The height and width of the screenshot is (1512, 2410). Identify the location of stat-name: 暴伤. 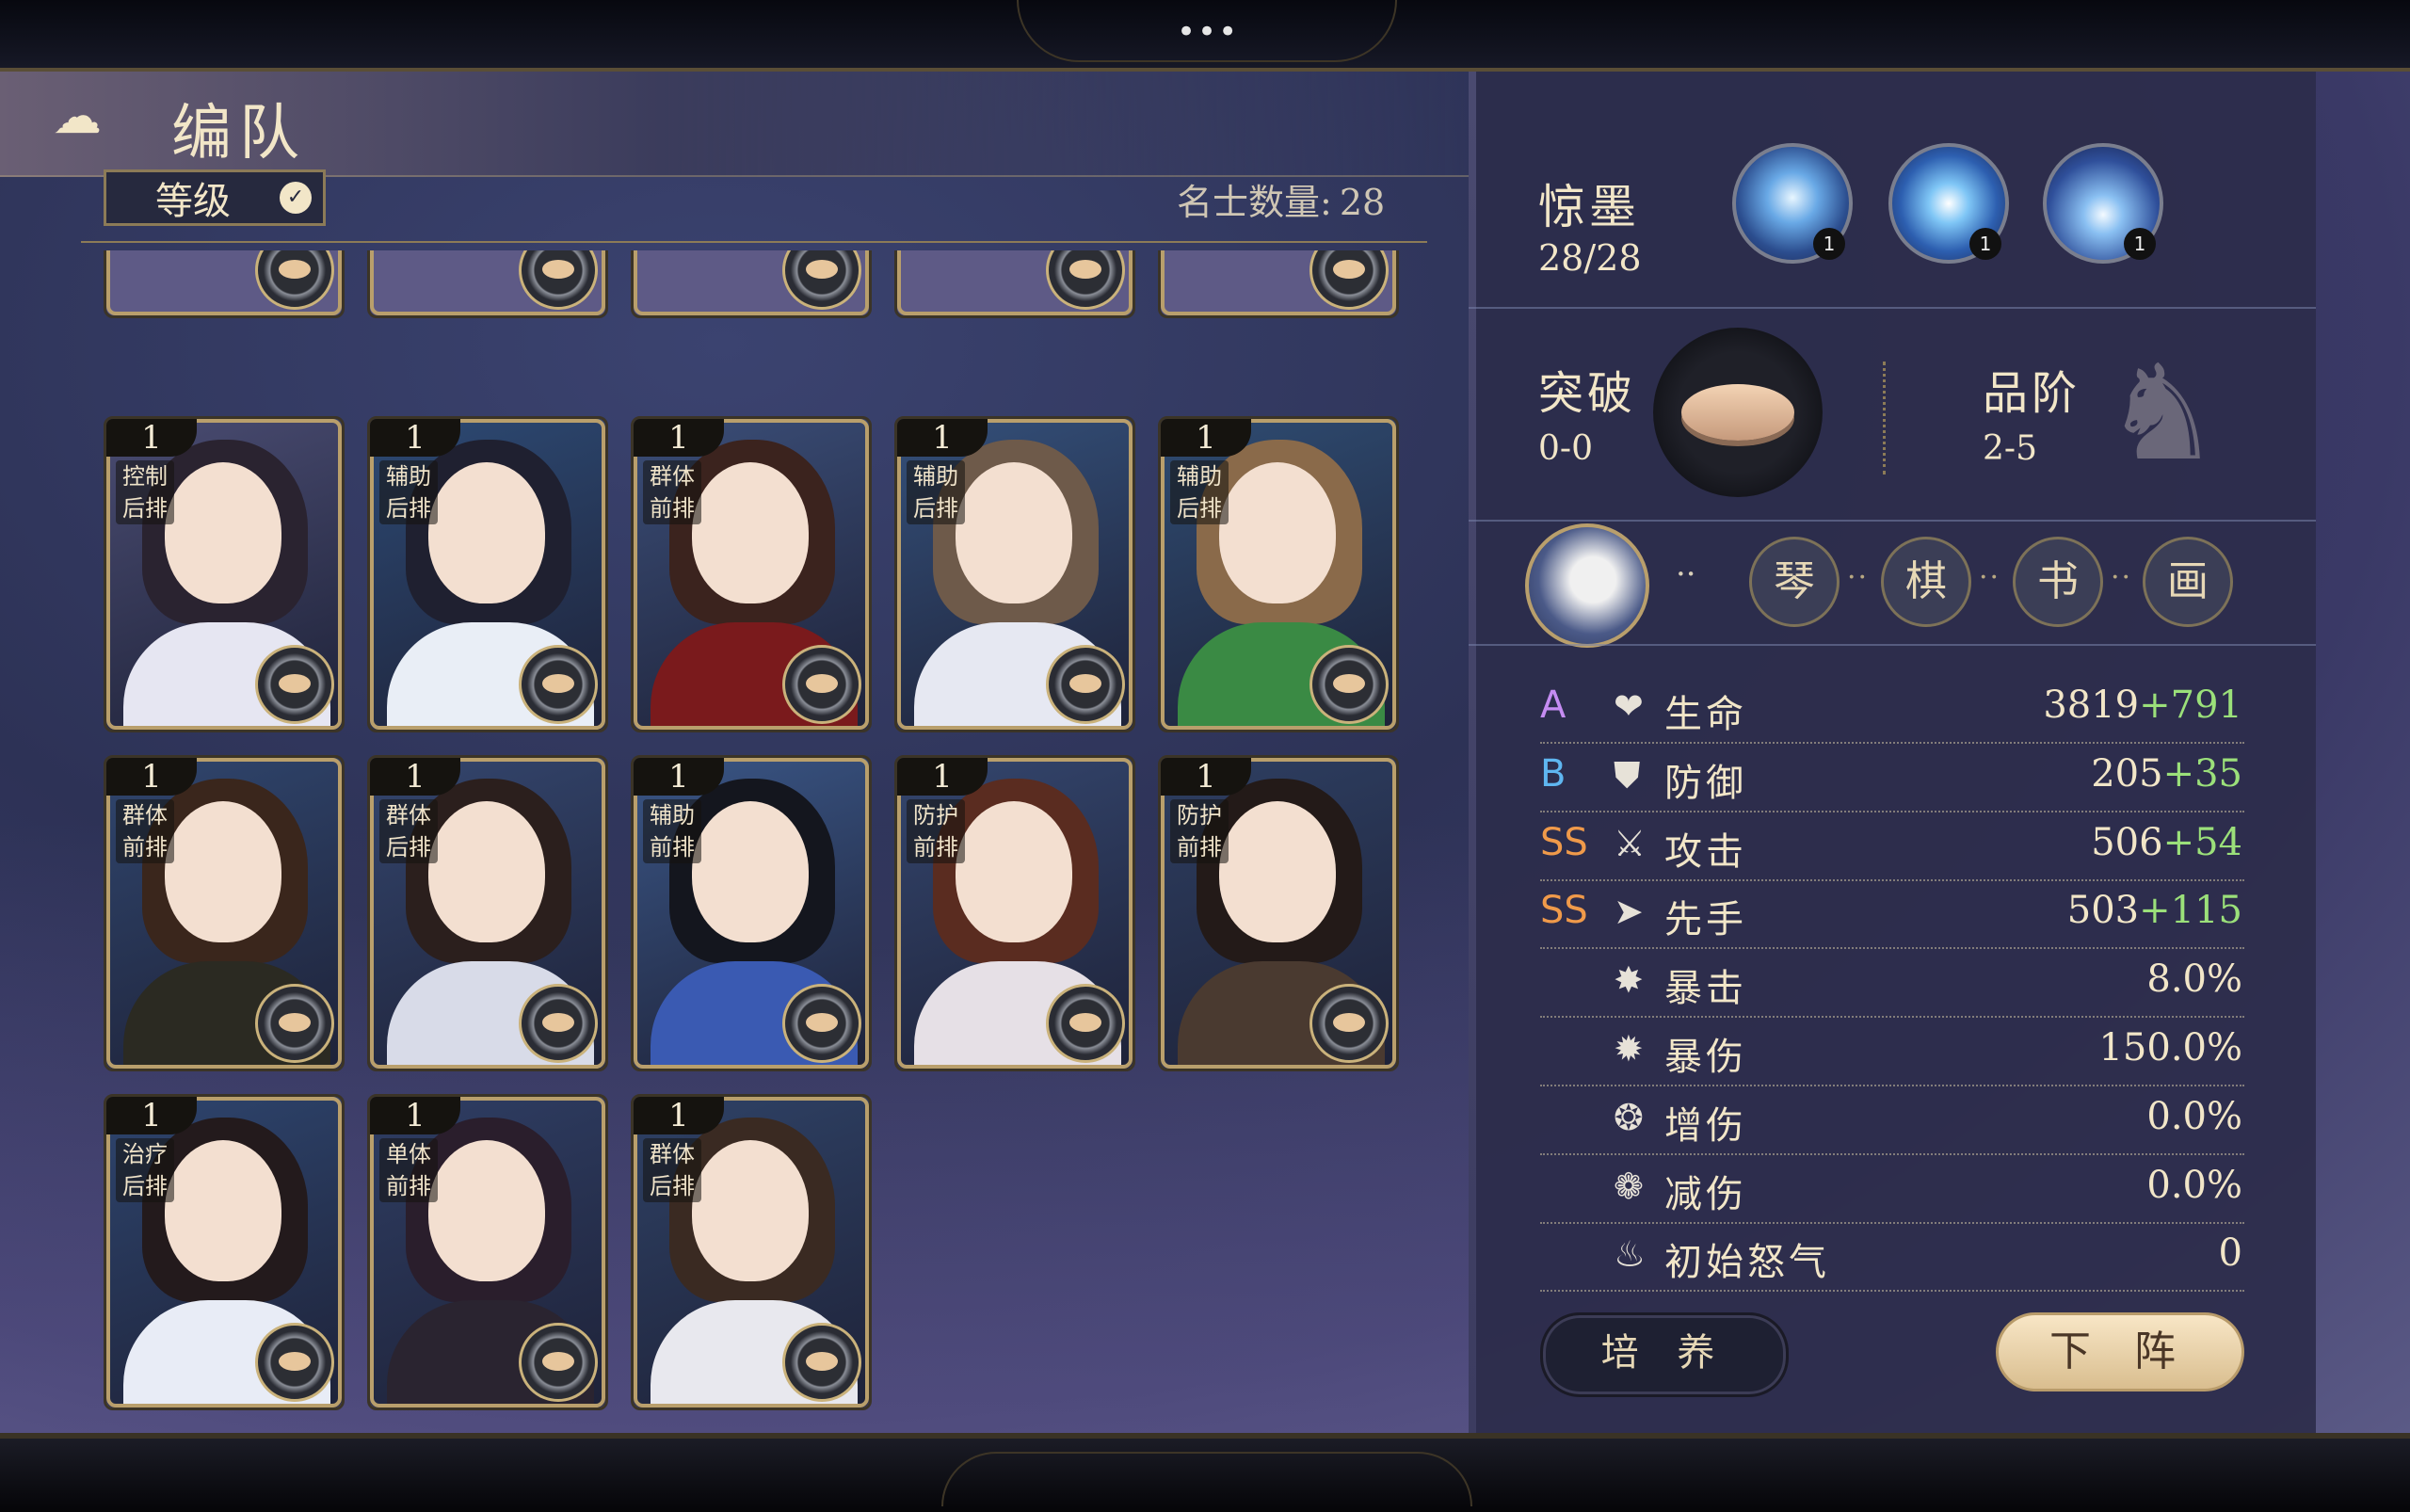
(1705, 1057).